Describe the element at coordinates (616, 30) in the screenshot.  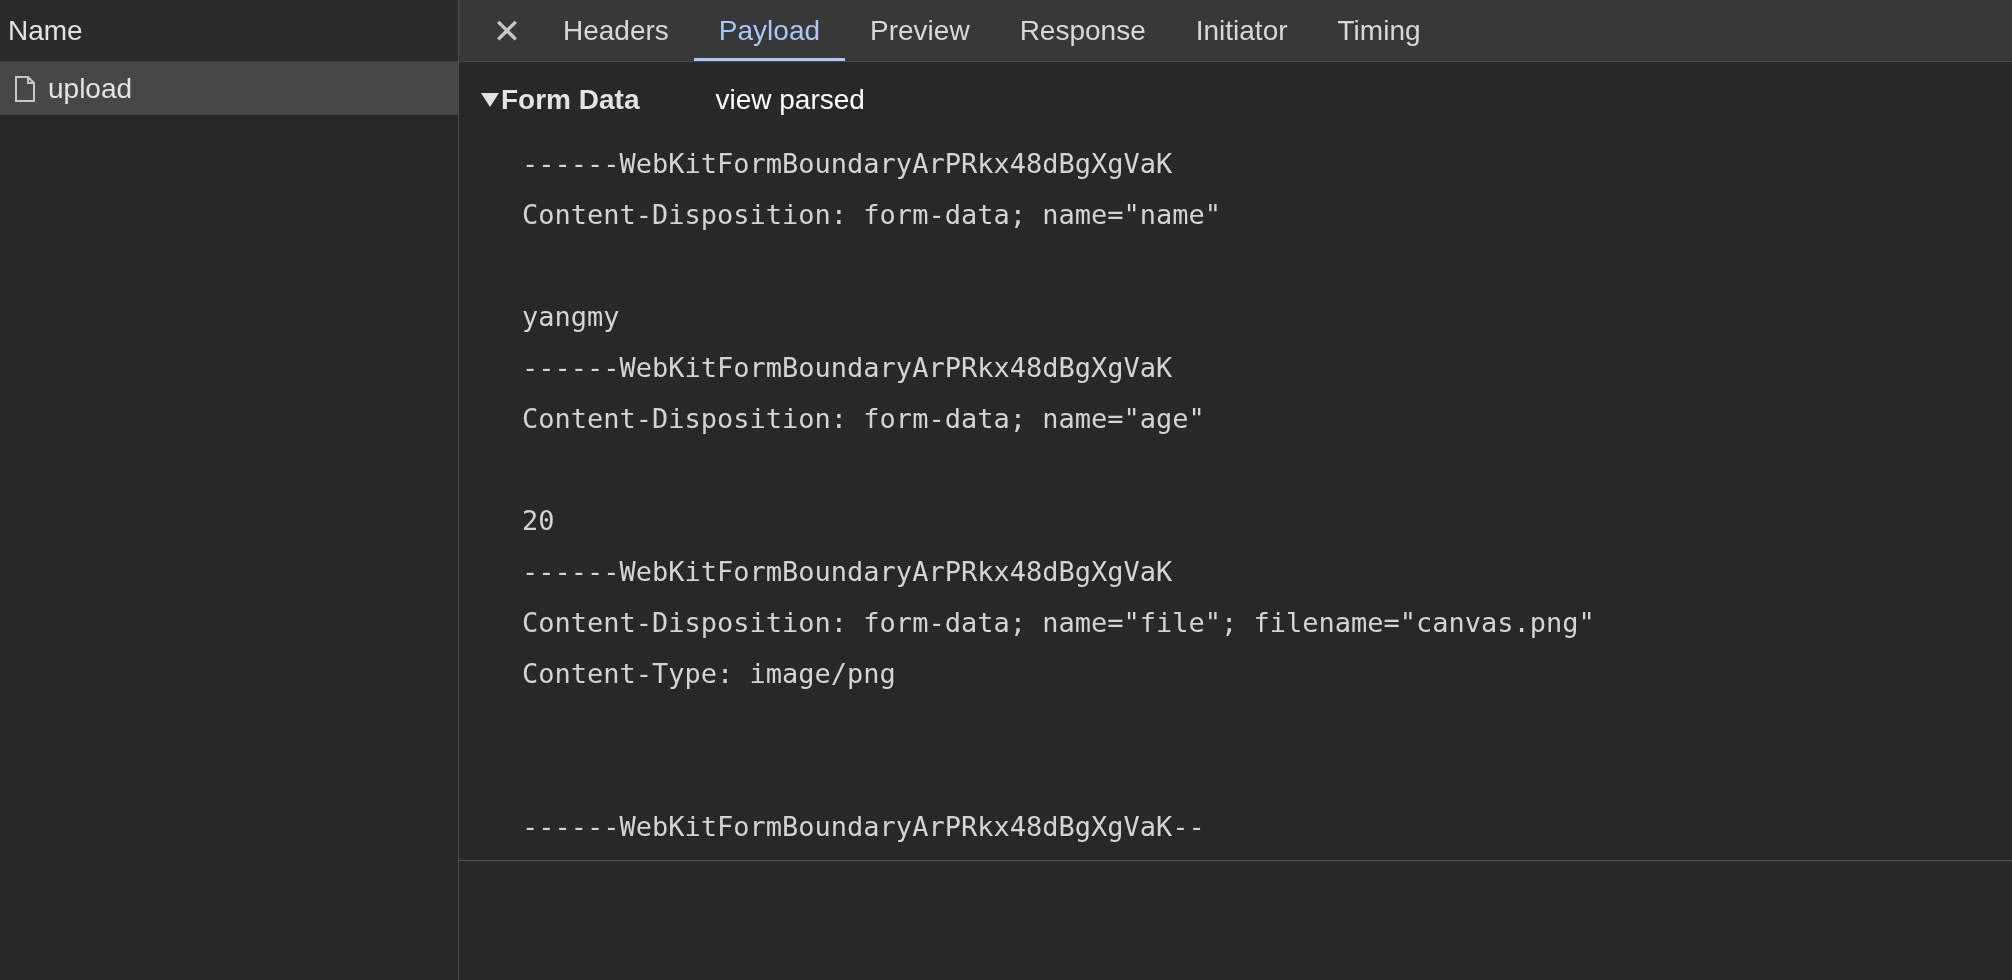
I see `tab: Headers` at that location.